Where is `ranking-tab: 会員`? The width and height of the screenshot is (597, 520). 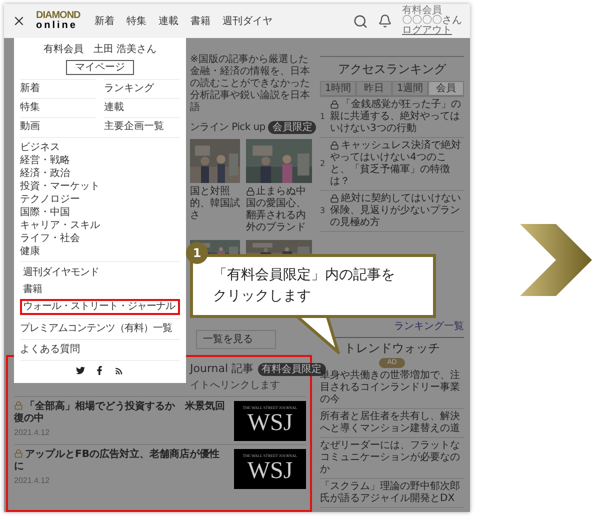
ranking-tab: 会員 is located at coordinates (446, 88).